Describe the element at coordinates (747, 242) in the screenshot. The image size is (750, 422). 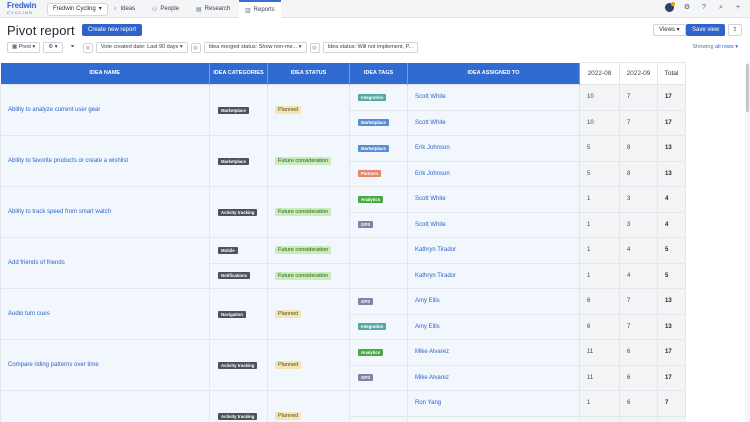
I see `vertical-scrollbar` at that location.